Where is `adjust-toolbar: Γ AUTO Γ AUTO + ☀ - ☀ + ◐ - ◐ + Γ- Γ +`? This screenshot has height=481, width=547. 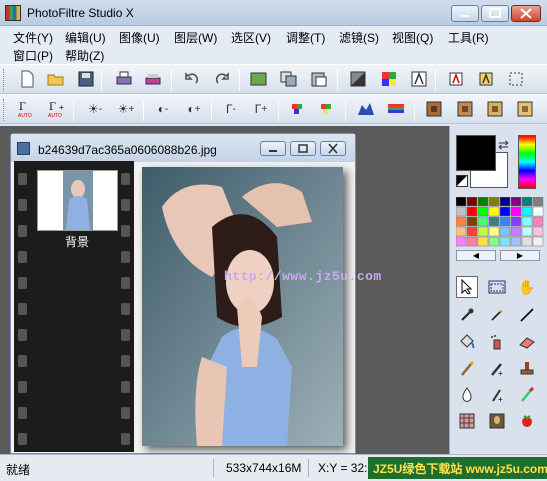
adjust-toolbar: Γ AUTO Γ AUTO + ☀ - ☀ + ◐ - ◐ + Γ- Γ + is located at coordinates (273, 109).